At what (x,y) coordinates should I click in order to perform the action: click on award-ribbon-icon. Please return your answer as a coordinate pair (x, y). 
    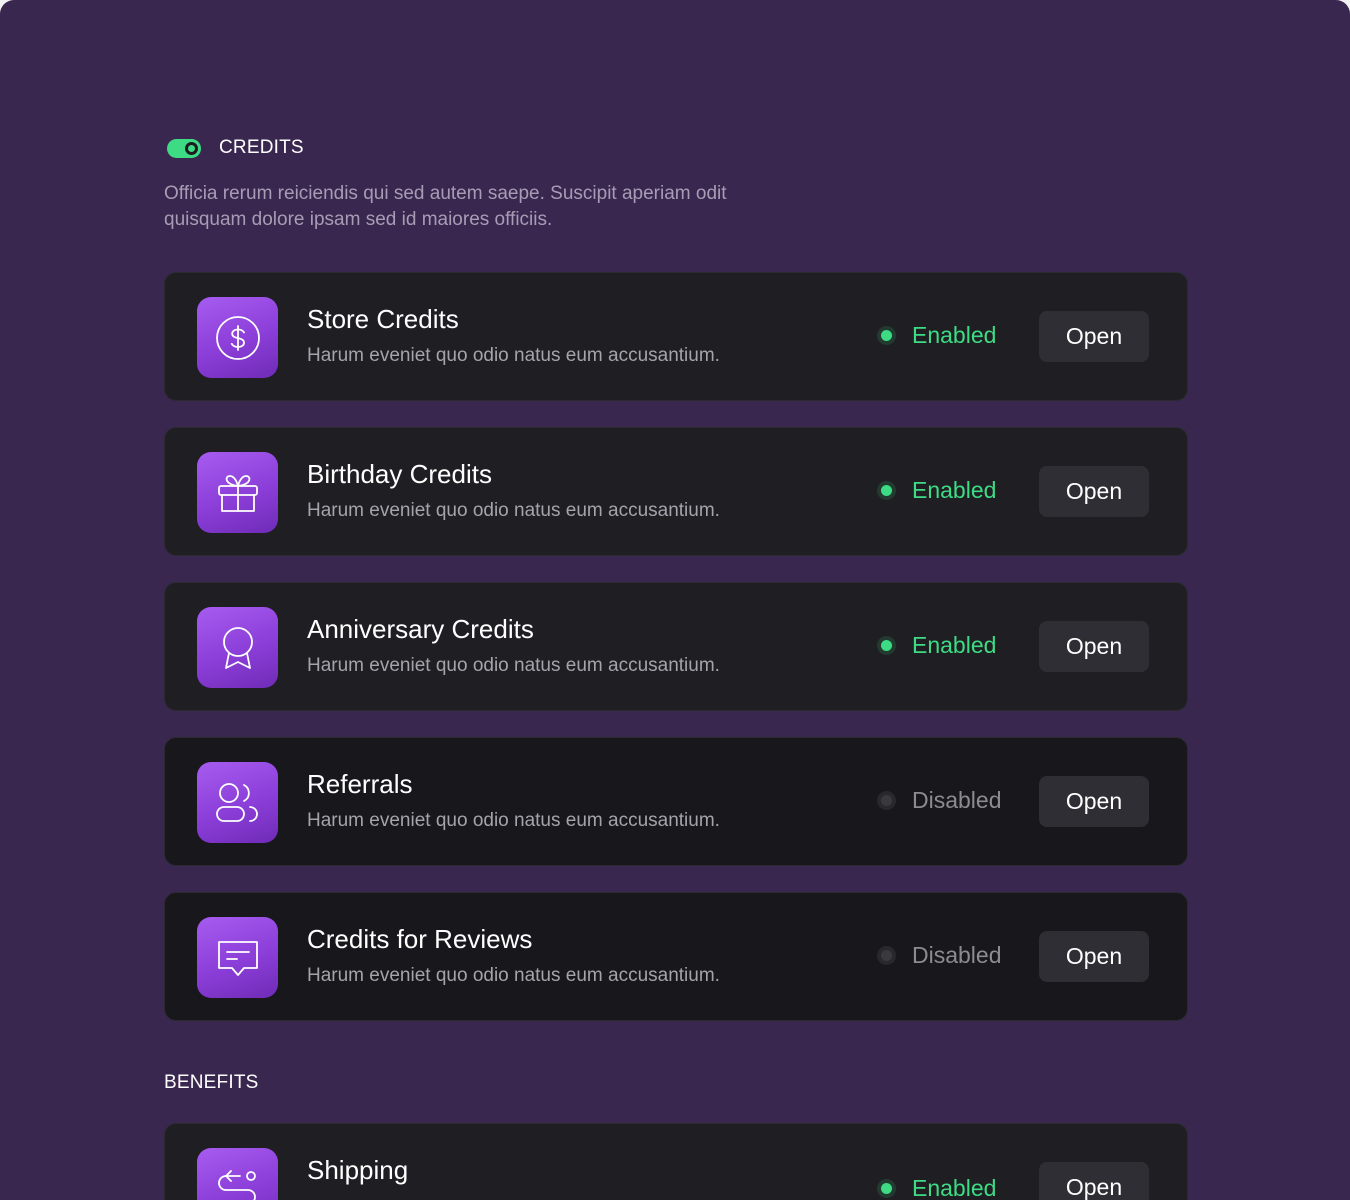
    Looking at the image, I should click on (237, 647).